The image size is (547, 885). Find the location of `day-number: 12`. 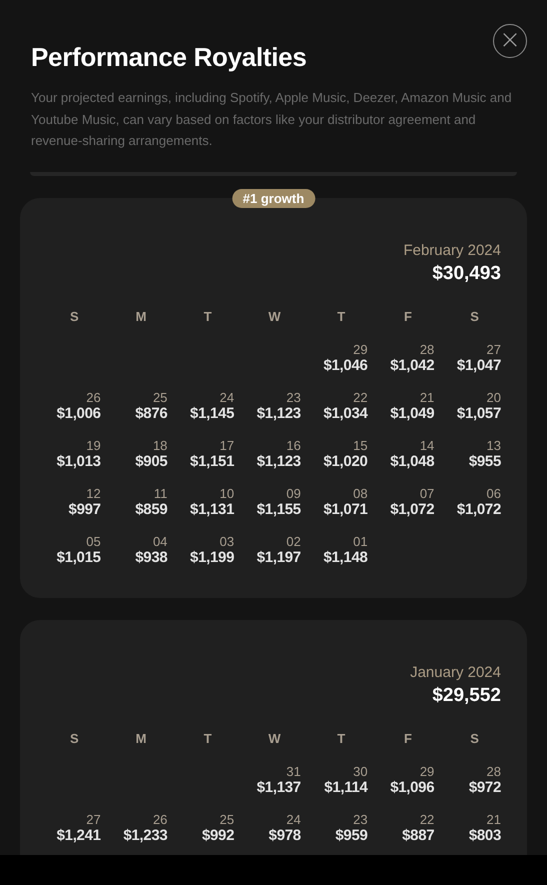

day-number: 12 is located at coordinates (93, 493).